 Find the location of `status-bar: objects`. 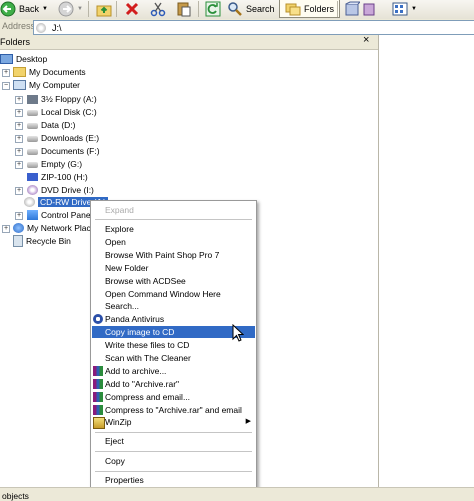

status-bar: objects is located at coordinates (237, 494).